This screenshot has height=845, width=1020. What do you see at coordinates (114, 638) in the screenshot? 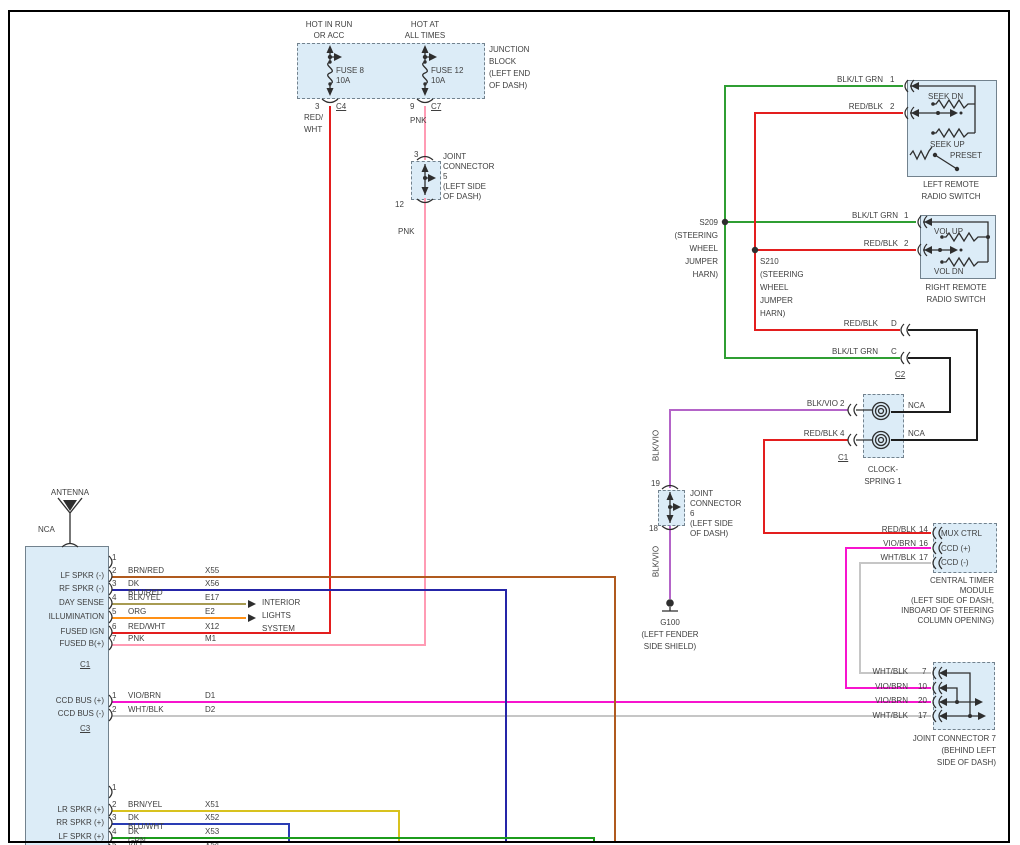
I see `pin-num: 7` at bounding box center [114, 638].